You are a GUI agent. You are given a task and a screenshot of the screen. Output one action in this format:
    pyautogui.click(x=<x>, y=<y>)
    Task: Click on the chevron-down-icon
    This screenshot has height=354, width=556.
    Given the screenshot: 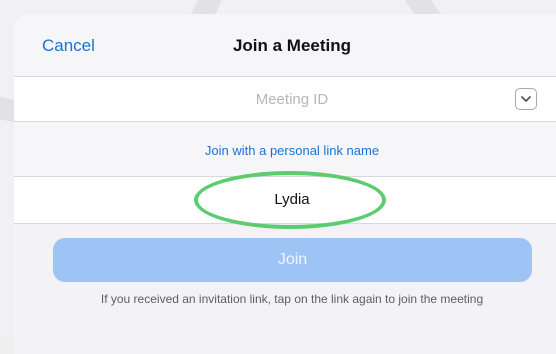 What is the action you would take?
    pyautogui.click(x=526, y=99)
    